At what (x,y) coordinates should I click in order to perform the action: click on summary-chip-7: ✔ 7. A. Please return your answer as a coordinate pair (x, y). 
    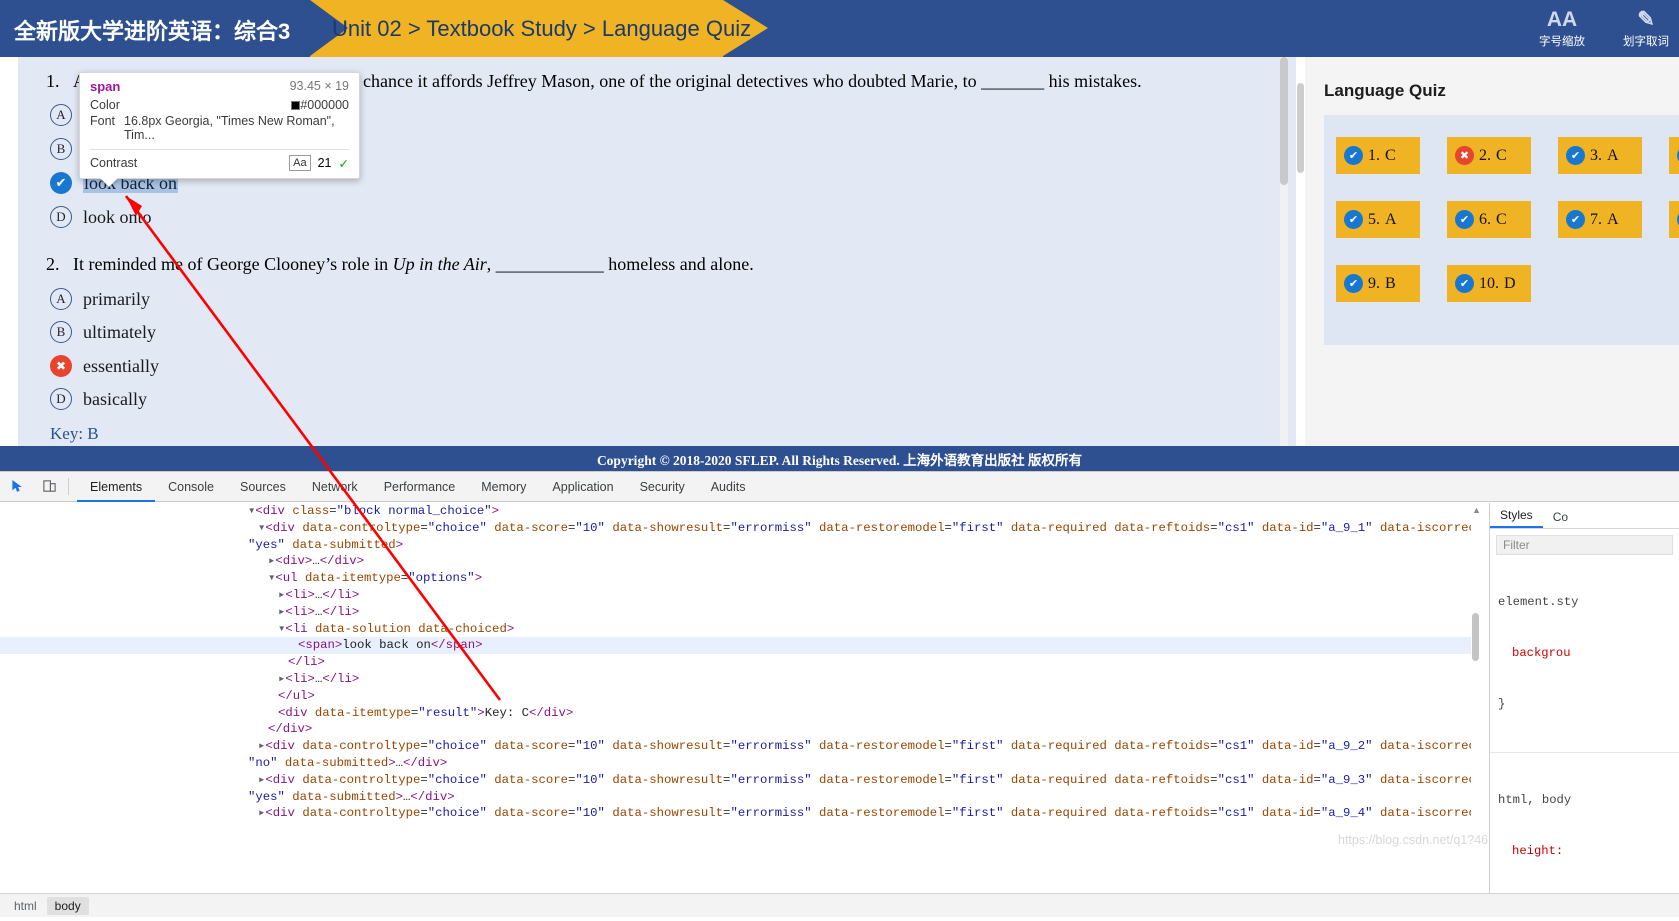
    Looking at the image, I should click on (1600, 219).